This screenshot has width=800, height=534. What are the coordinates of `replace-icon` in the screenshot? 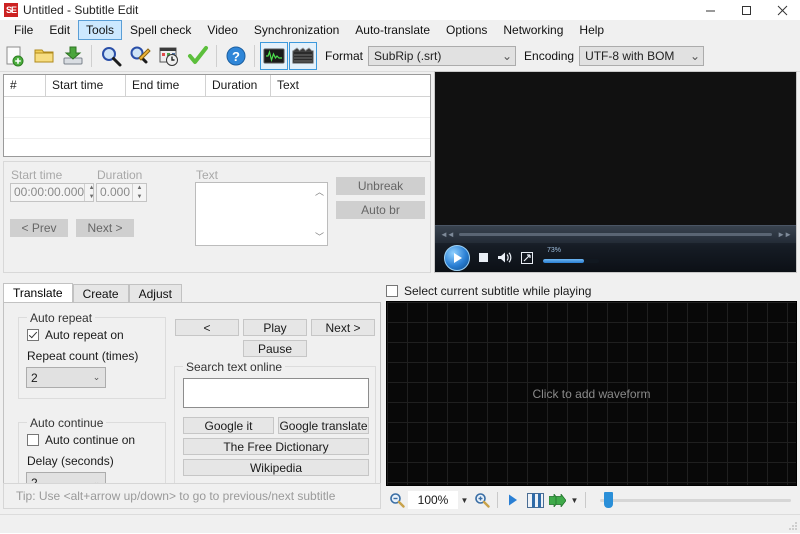 It's located at (140, 56).